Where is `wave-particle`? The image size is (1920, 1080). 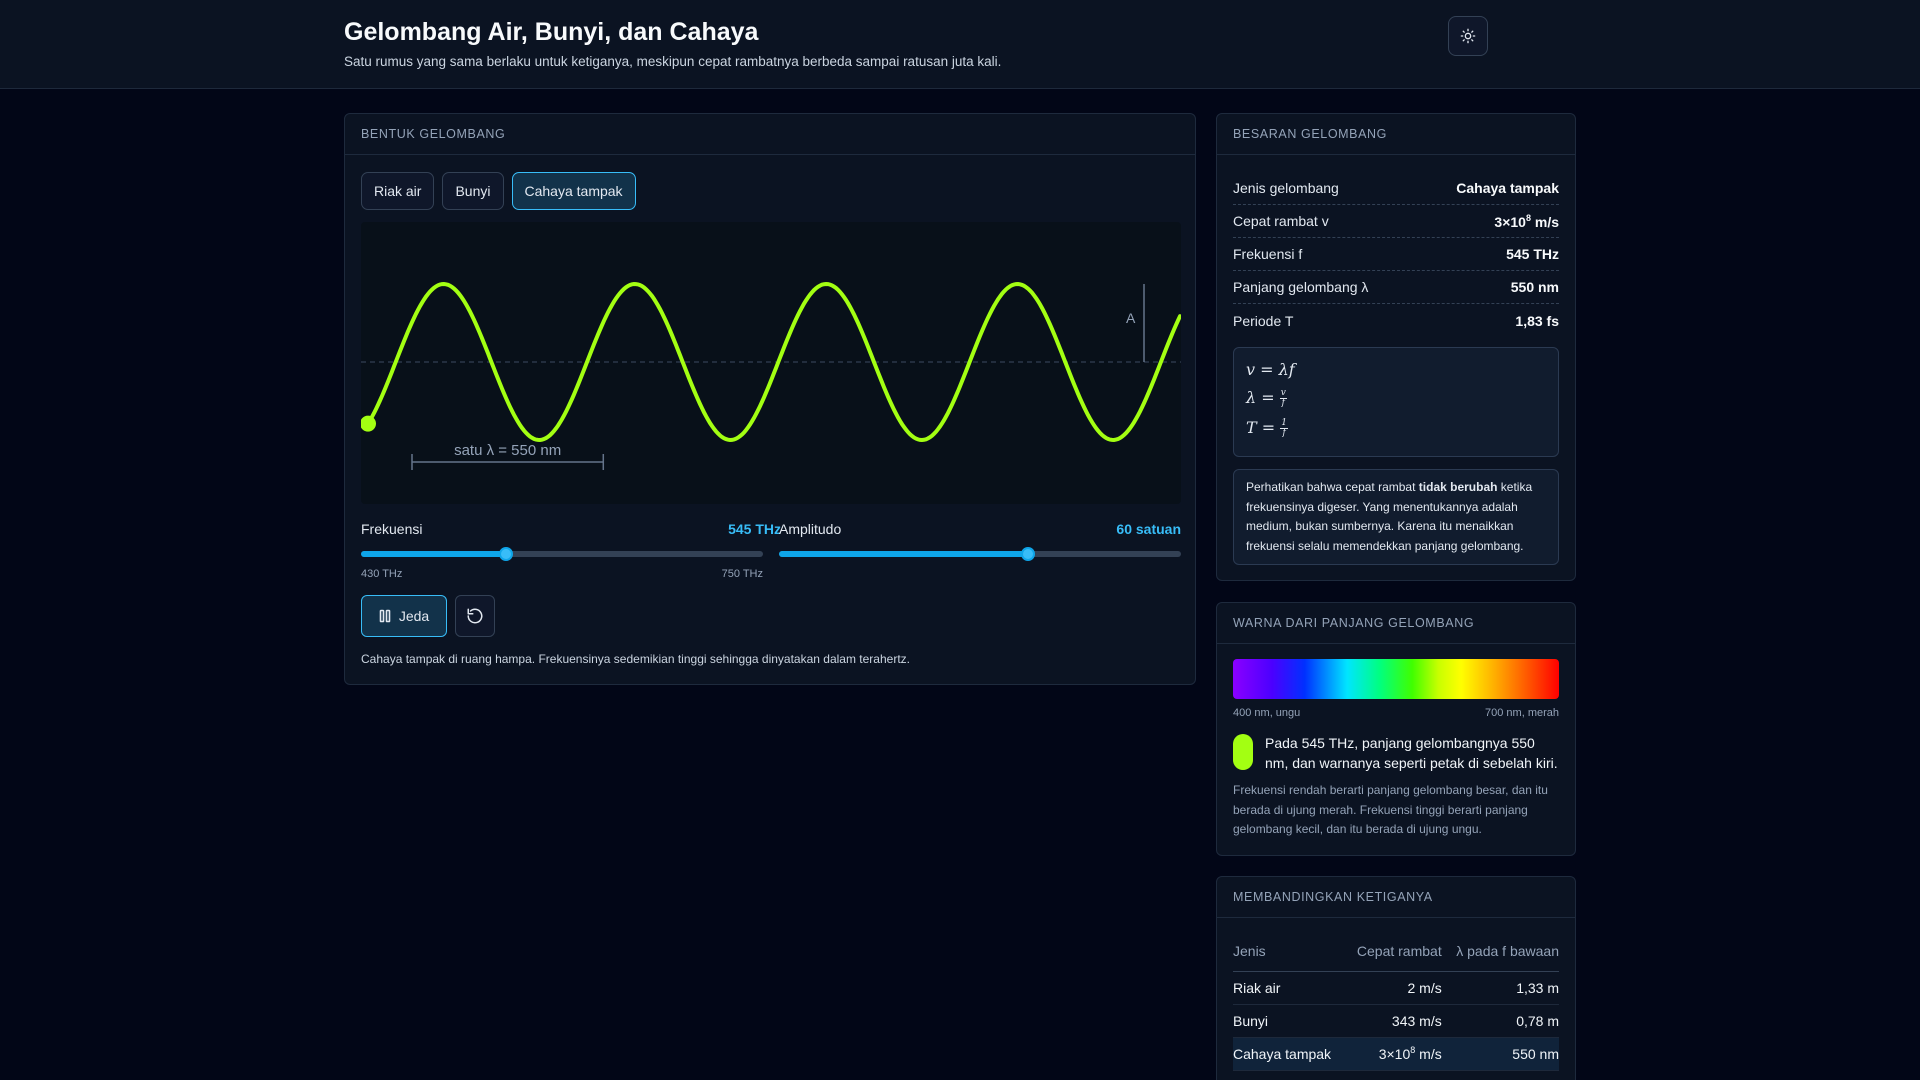
wave-particle is located at coordinates (368, 423).